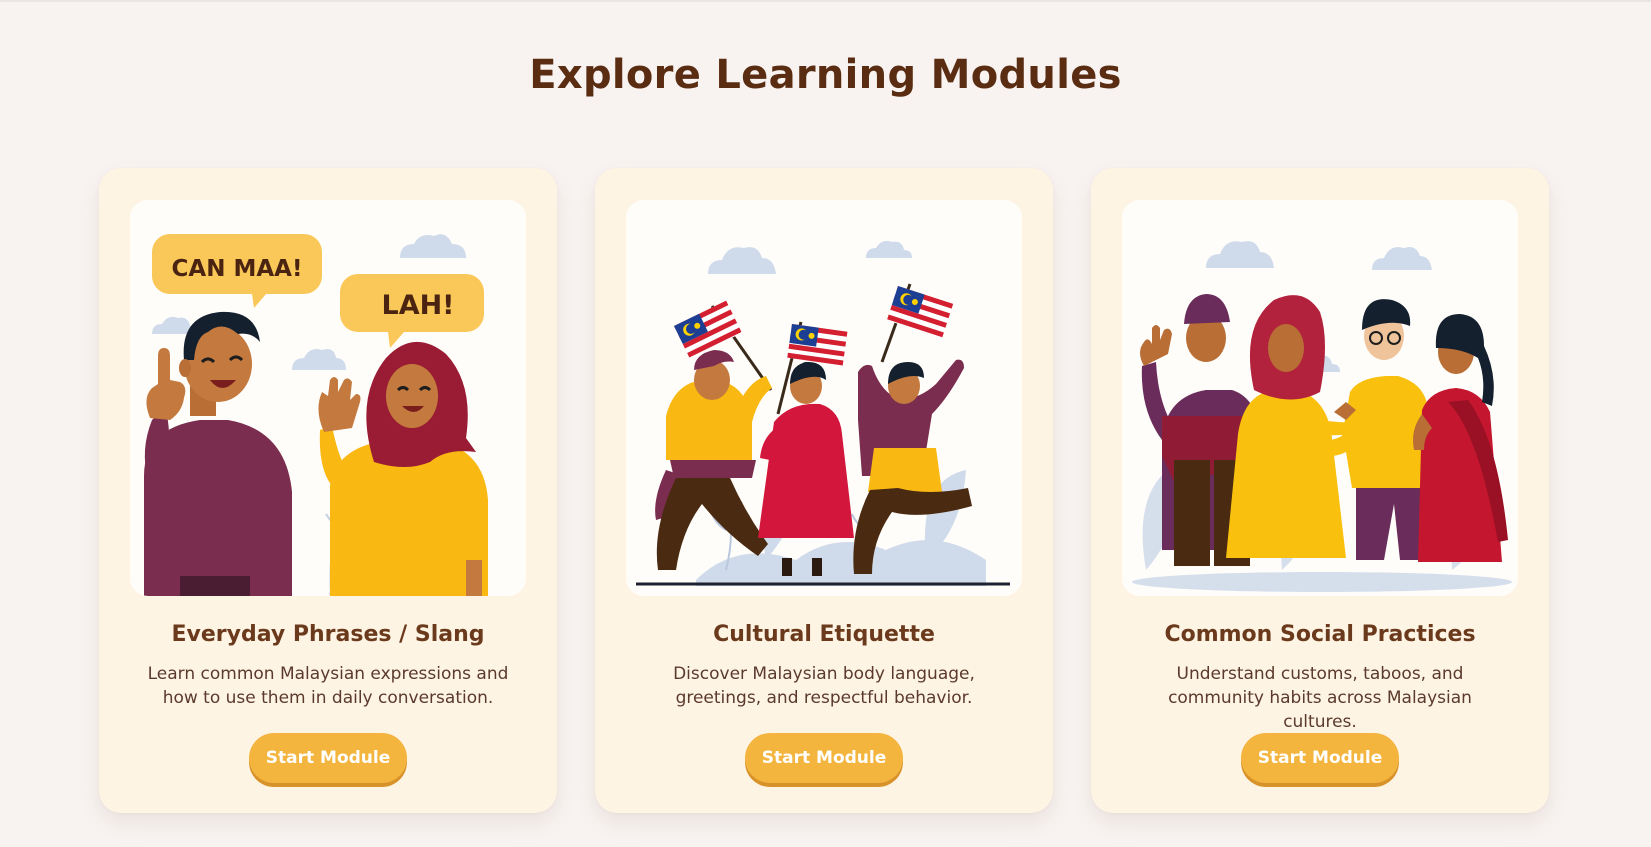  What do you see at coordinates (328, 758) in the screenshot?
I see `start-module-button-everyday-phrases: Start Module` at bounding box center [328, 758].